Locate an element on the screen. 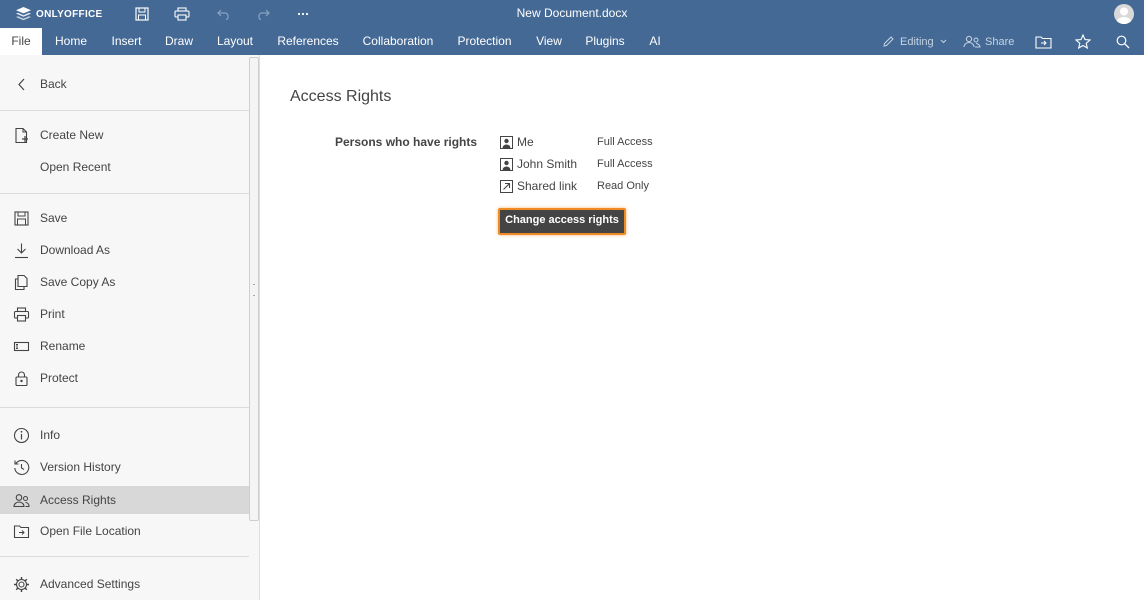  folder-open-icon is located at coordinates (21, 532).